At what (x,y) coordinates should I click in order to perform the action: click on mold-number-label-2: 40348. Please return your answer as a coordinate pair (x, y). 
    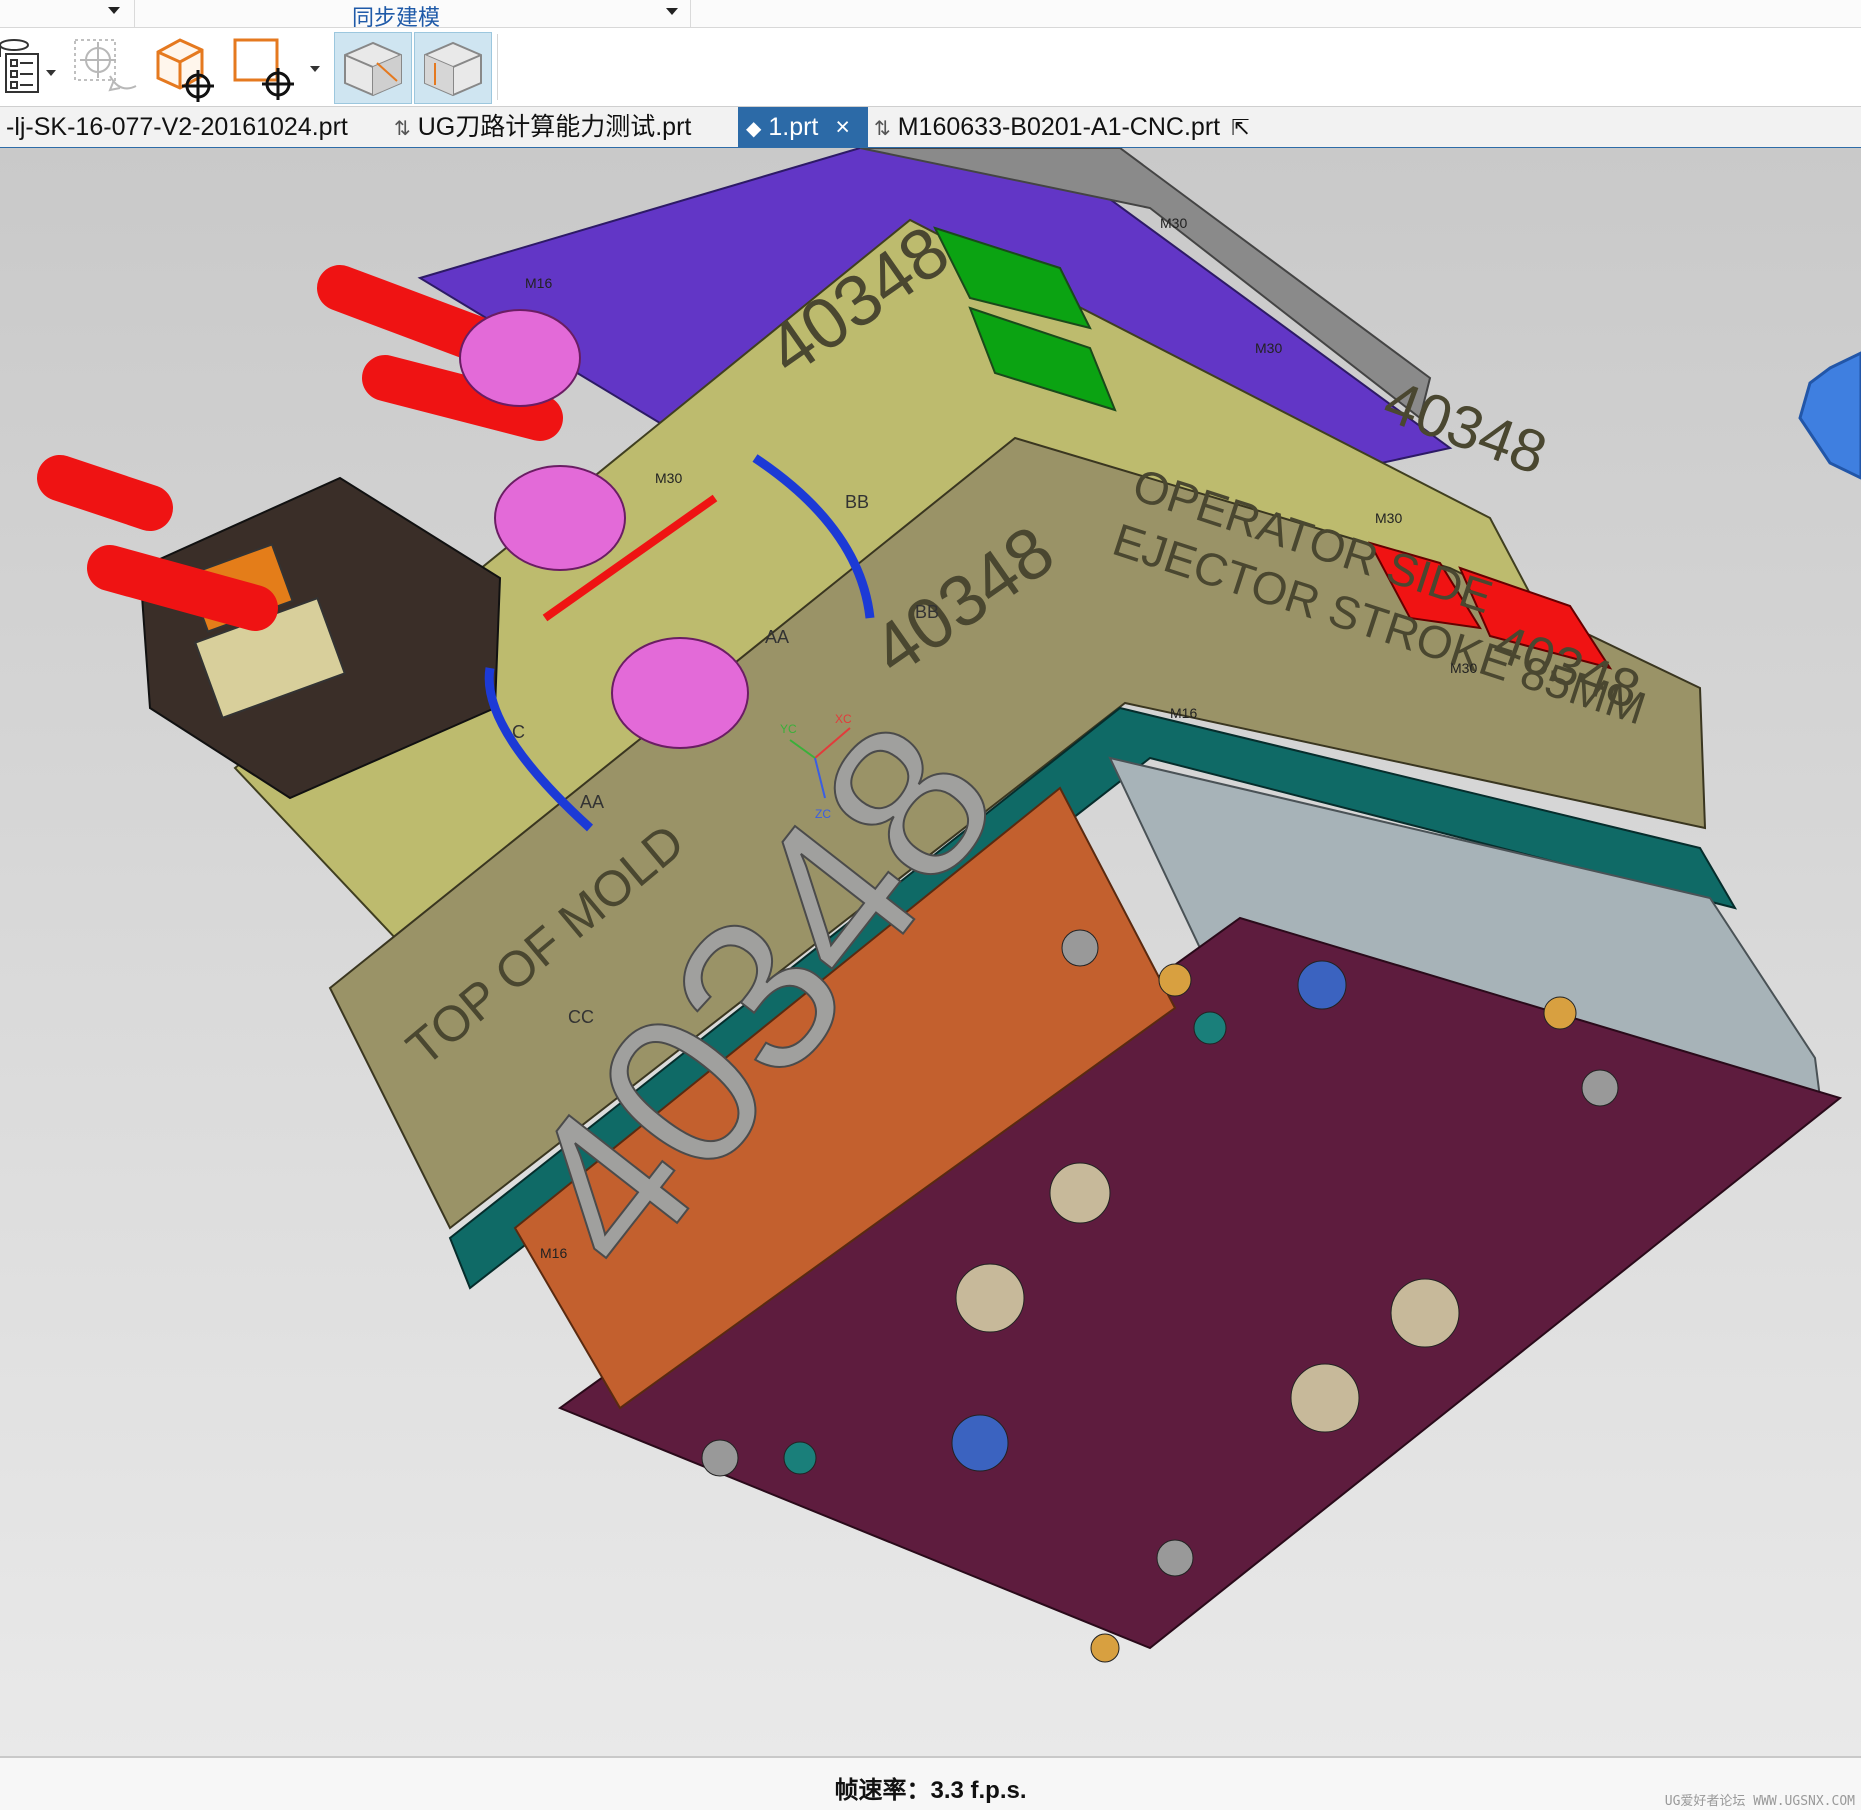
    Looking at the image, I should click on (1466, 427).